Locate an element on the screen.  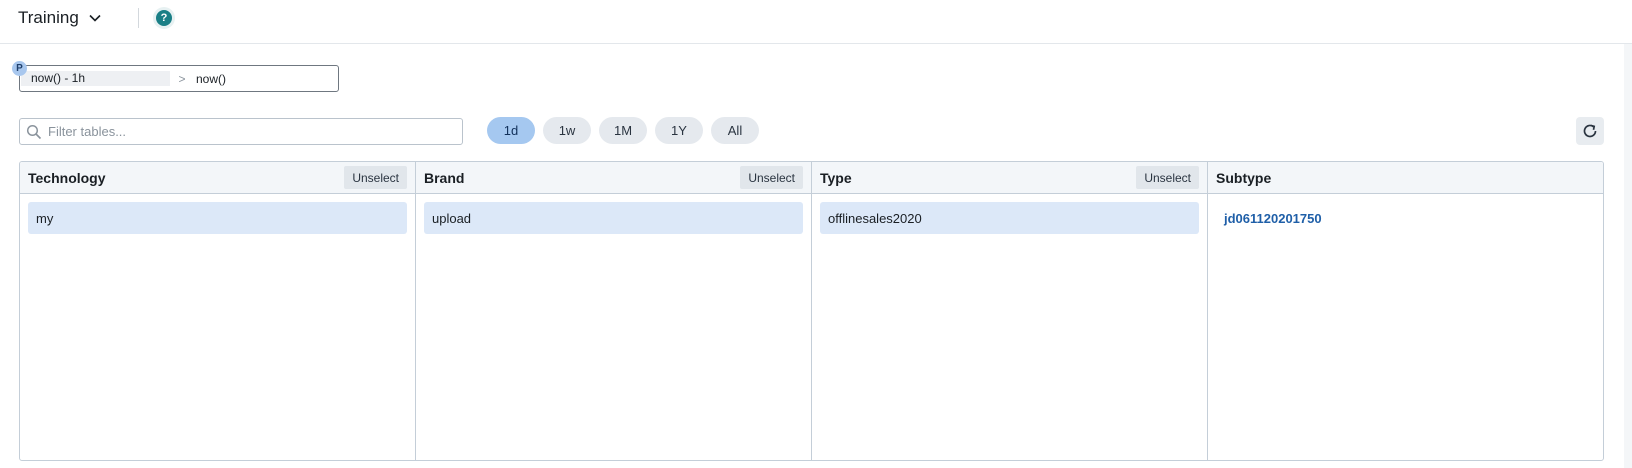
workspace-title: Training is located at coordinates (48, 17).